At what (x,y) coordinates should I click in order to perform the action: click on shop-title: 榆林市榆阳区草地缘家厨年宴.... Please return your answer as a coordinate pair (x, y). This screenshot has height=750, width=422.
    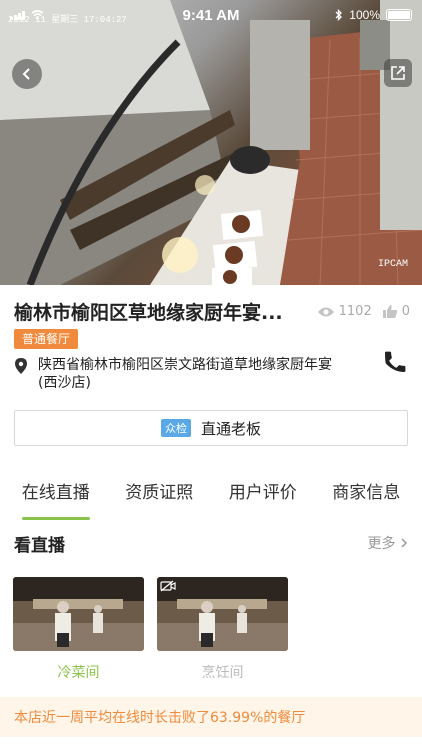
    Looking at the image, I should click on (148, 313).